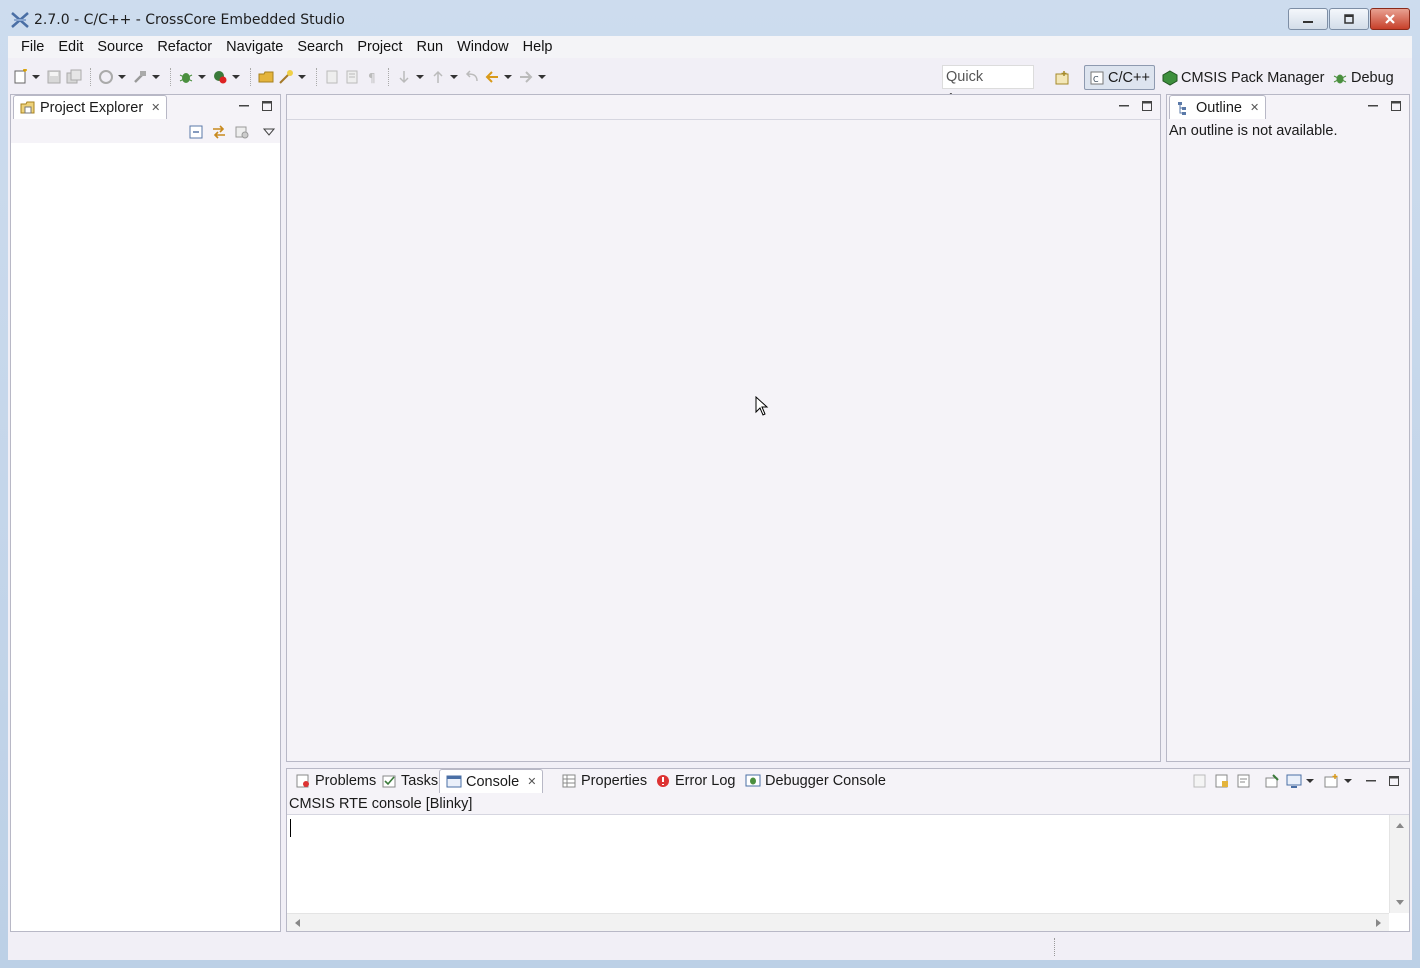 Image resolution: width=1420 pixels, height=968 pixels. What do you see at coordinates (526, 77) in the screenshot?
I see `forward-arrow-icon` at bounding box center [526, 77].